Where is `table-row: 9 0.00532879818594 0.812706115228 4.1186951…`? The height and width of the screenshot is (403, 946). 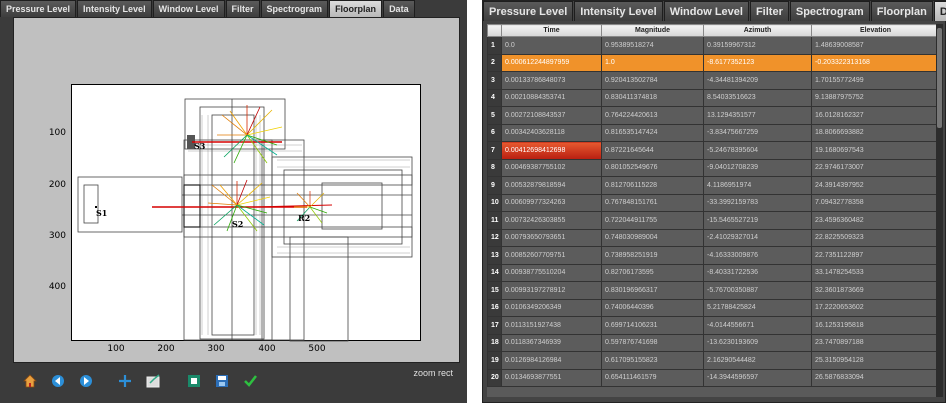 table-row: 9 0.00532879818594 0.812706115228 4.1186951… is located at coordinates (713, 185).